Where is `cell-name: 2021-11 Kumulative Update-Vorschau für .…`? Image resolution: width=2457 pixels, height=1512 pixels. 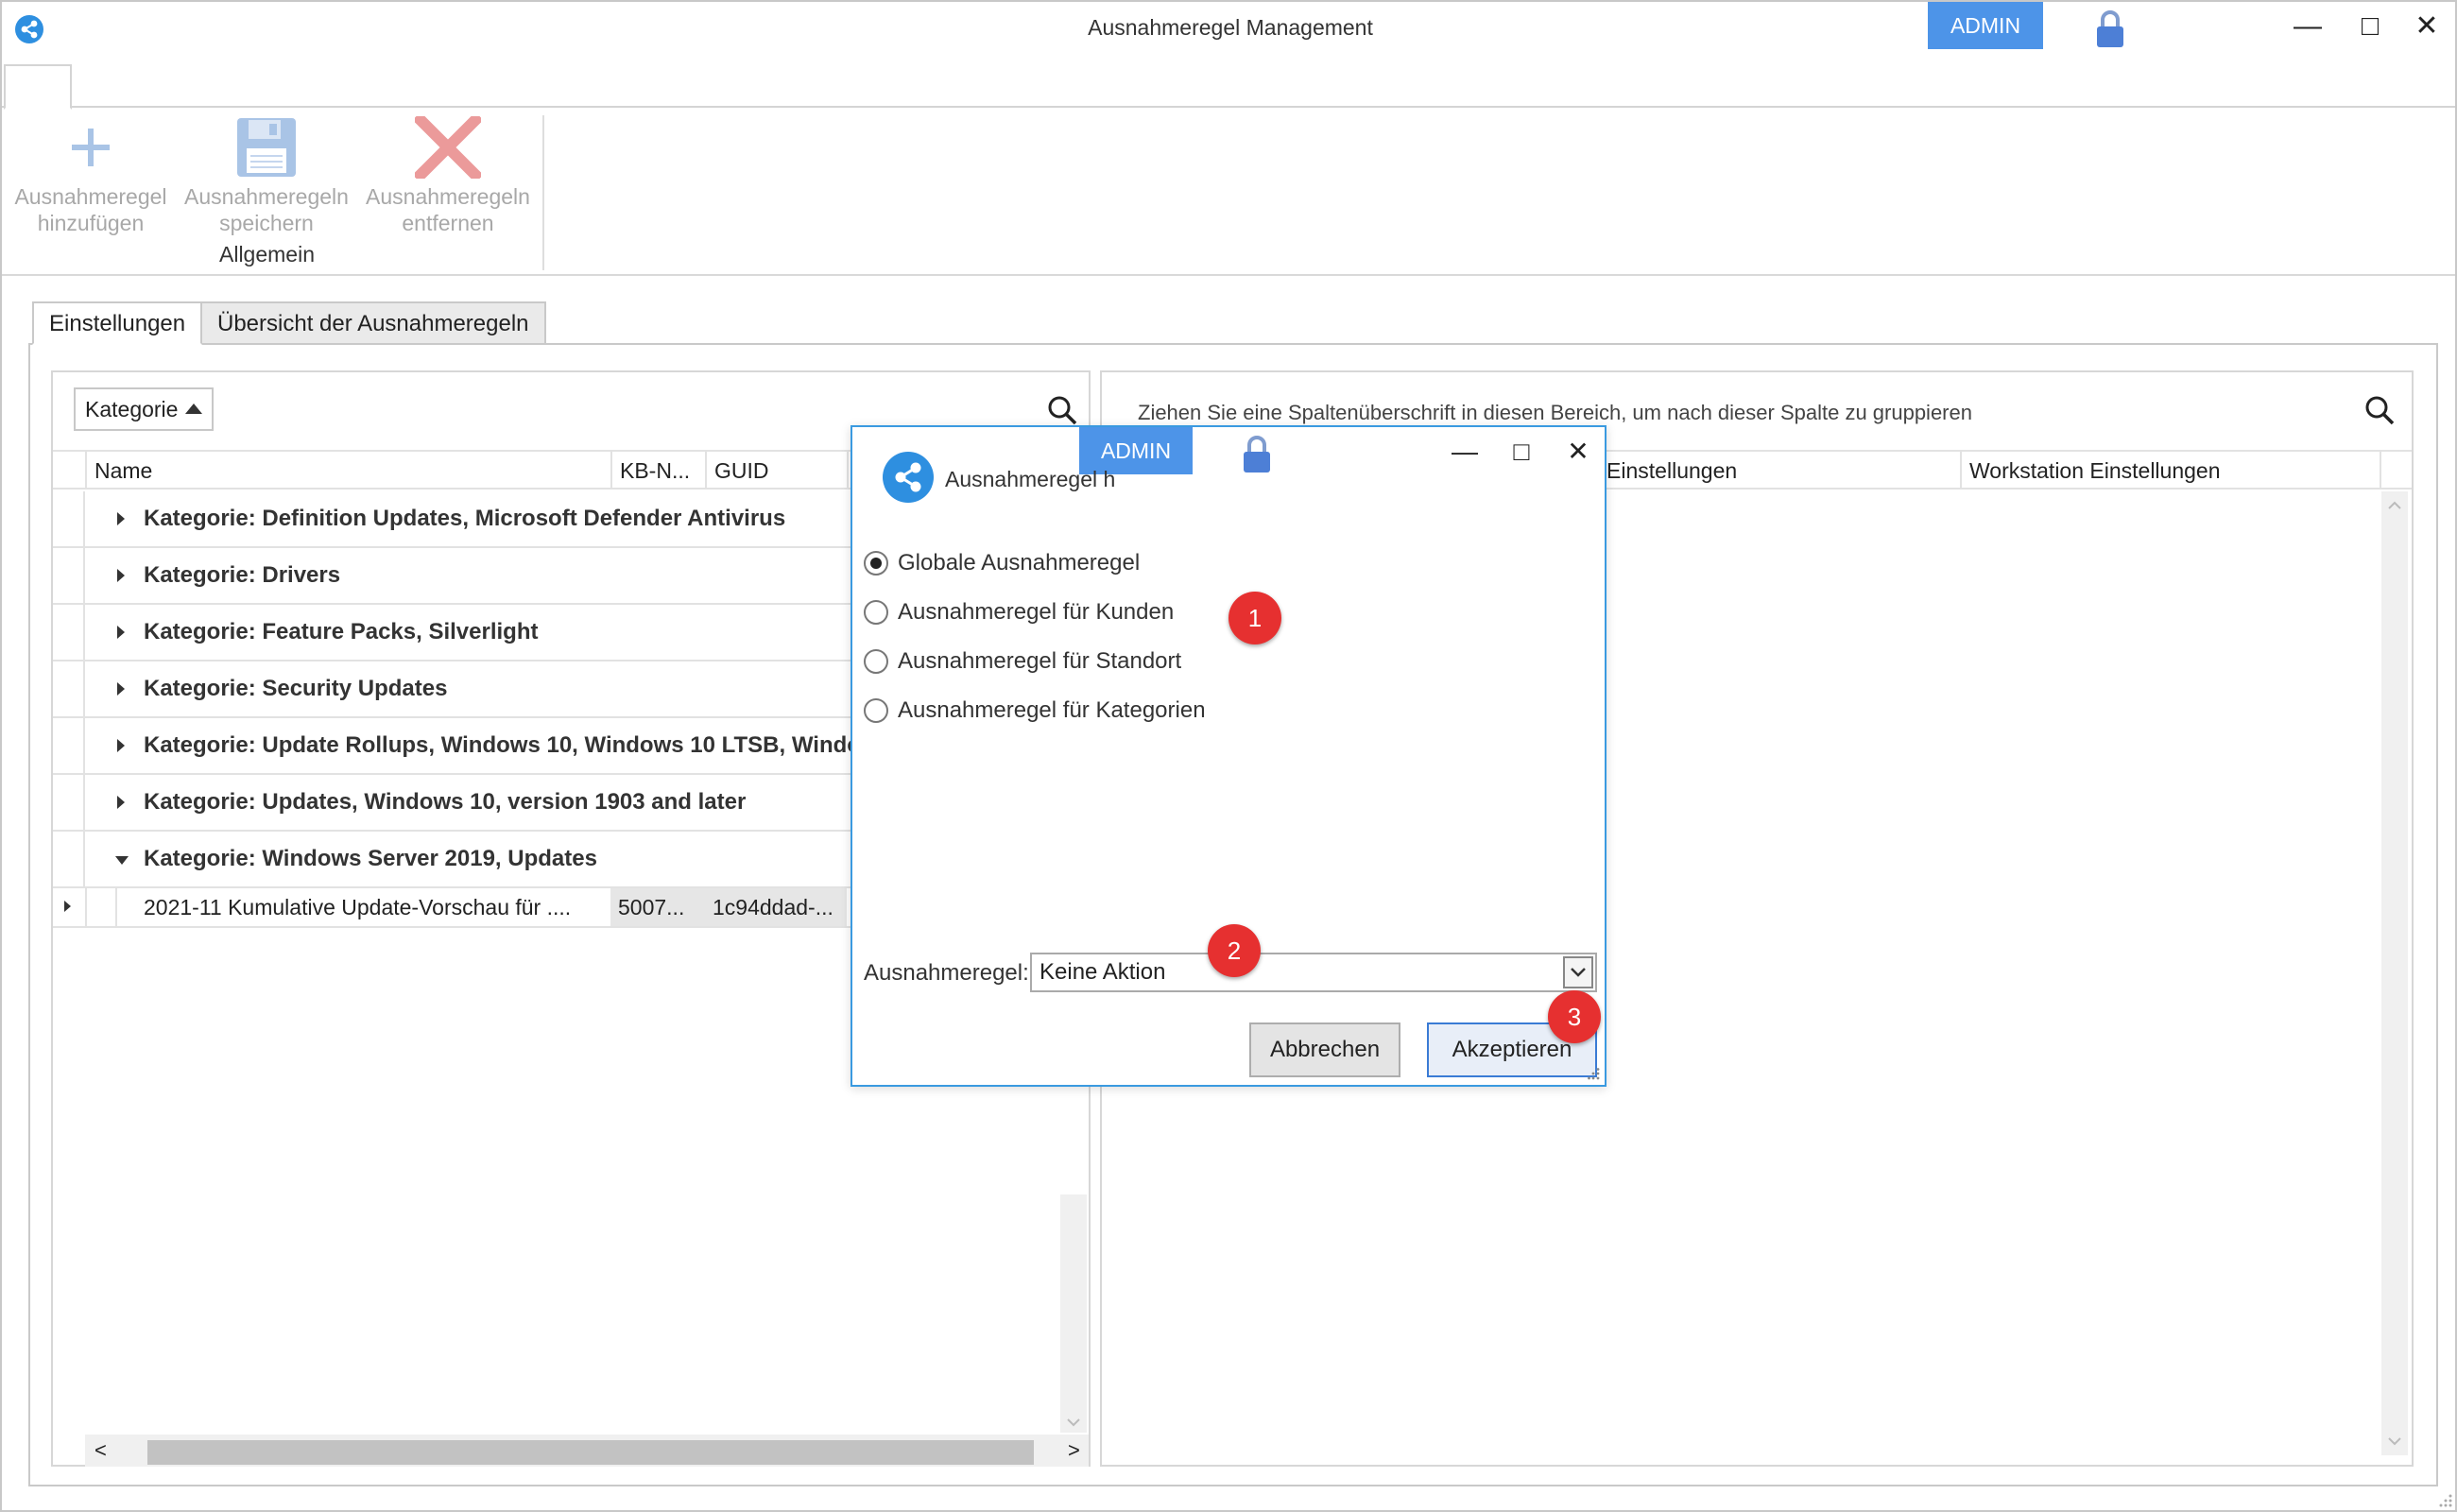 cell-name: 2021-11 Kumulative Update-Vorschau für .… is located at coordinates (372, 907).